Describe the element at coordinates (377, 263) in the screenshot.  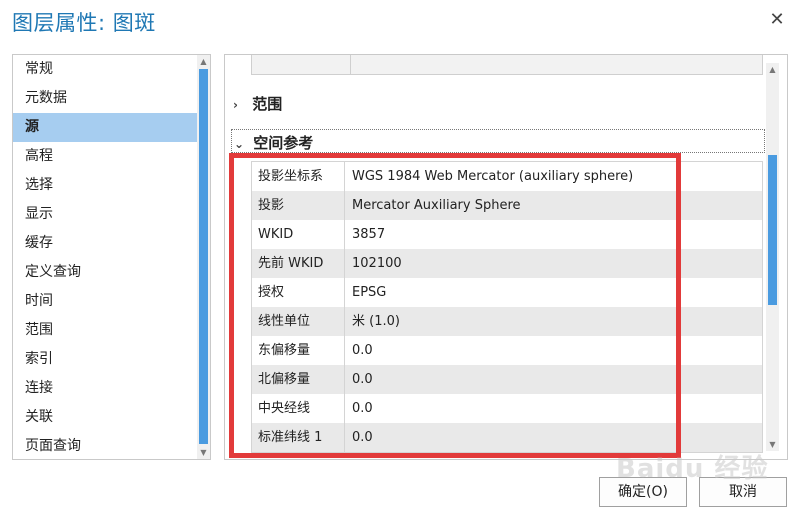
I see `row-value: 102100` at that location.